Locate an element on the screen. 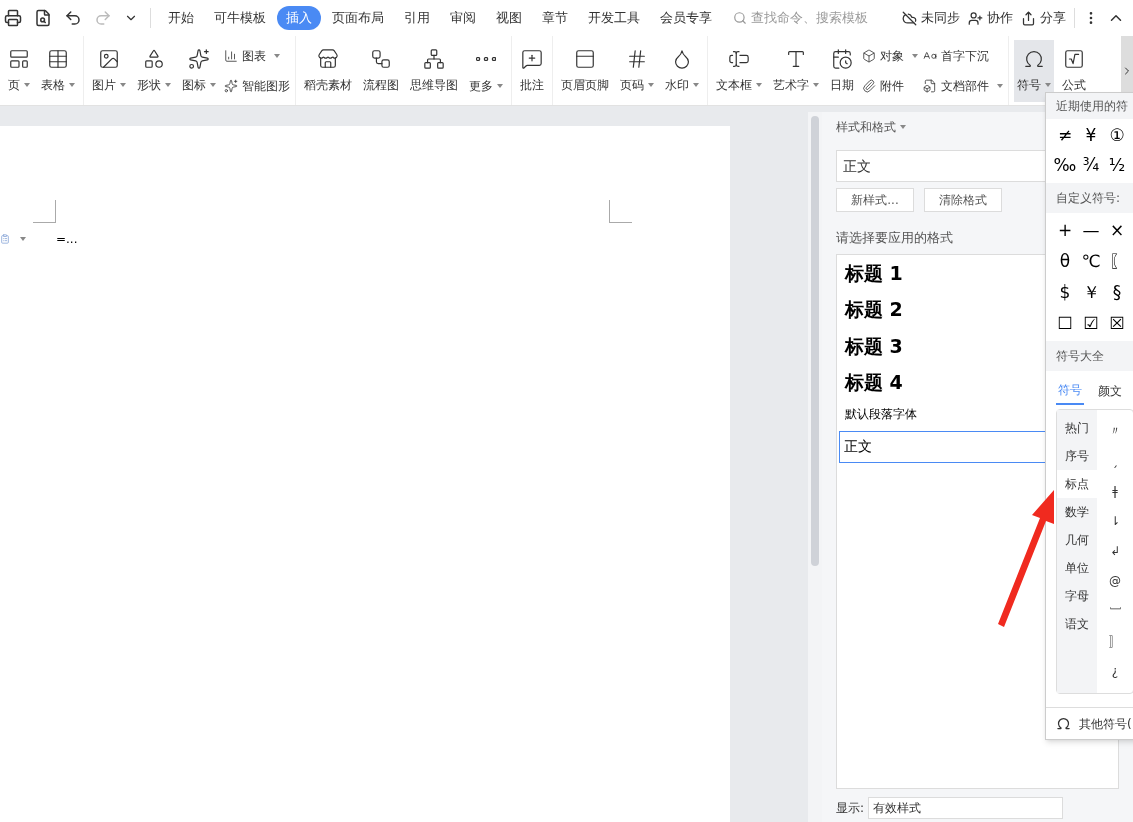  ribbon-tab: 可牛模板 is located at coordinates (240, 18).